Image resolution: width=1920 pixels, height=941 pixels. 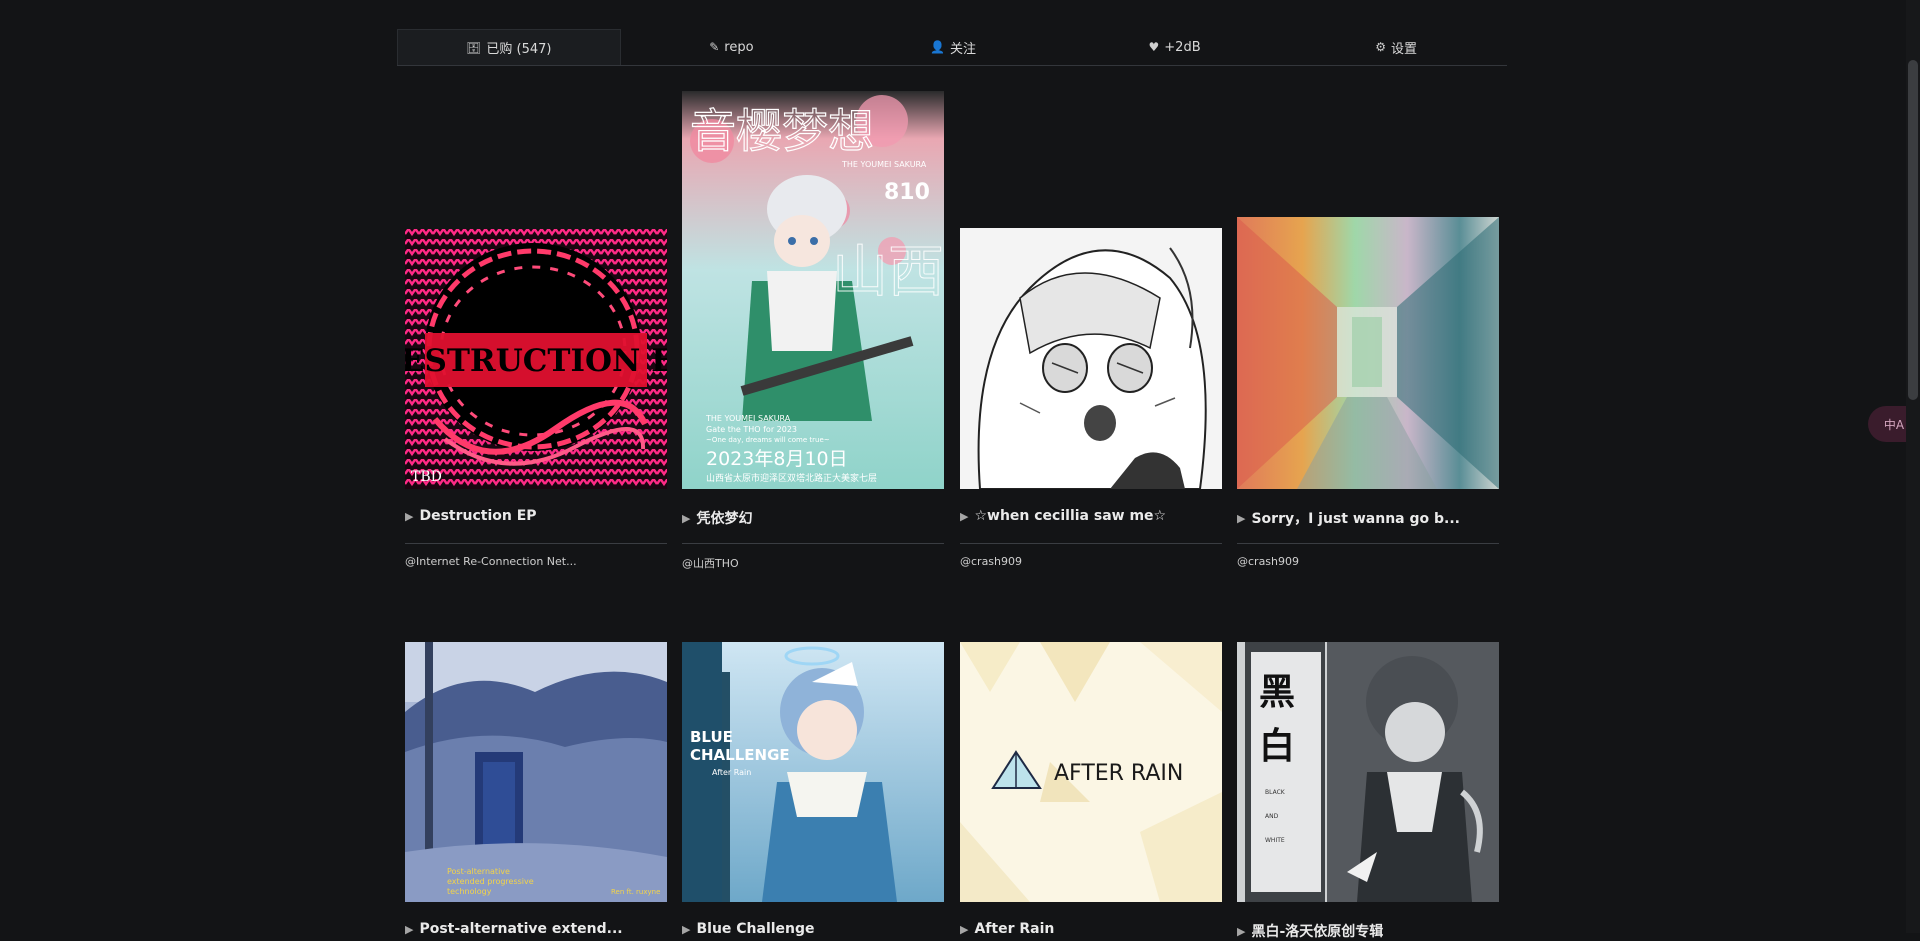 What do you see at coordinates (1182, 47) in the screenshot?
I see `tab-label: +2dB` at bounding box center [1182, 47].